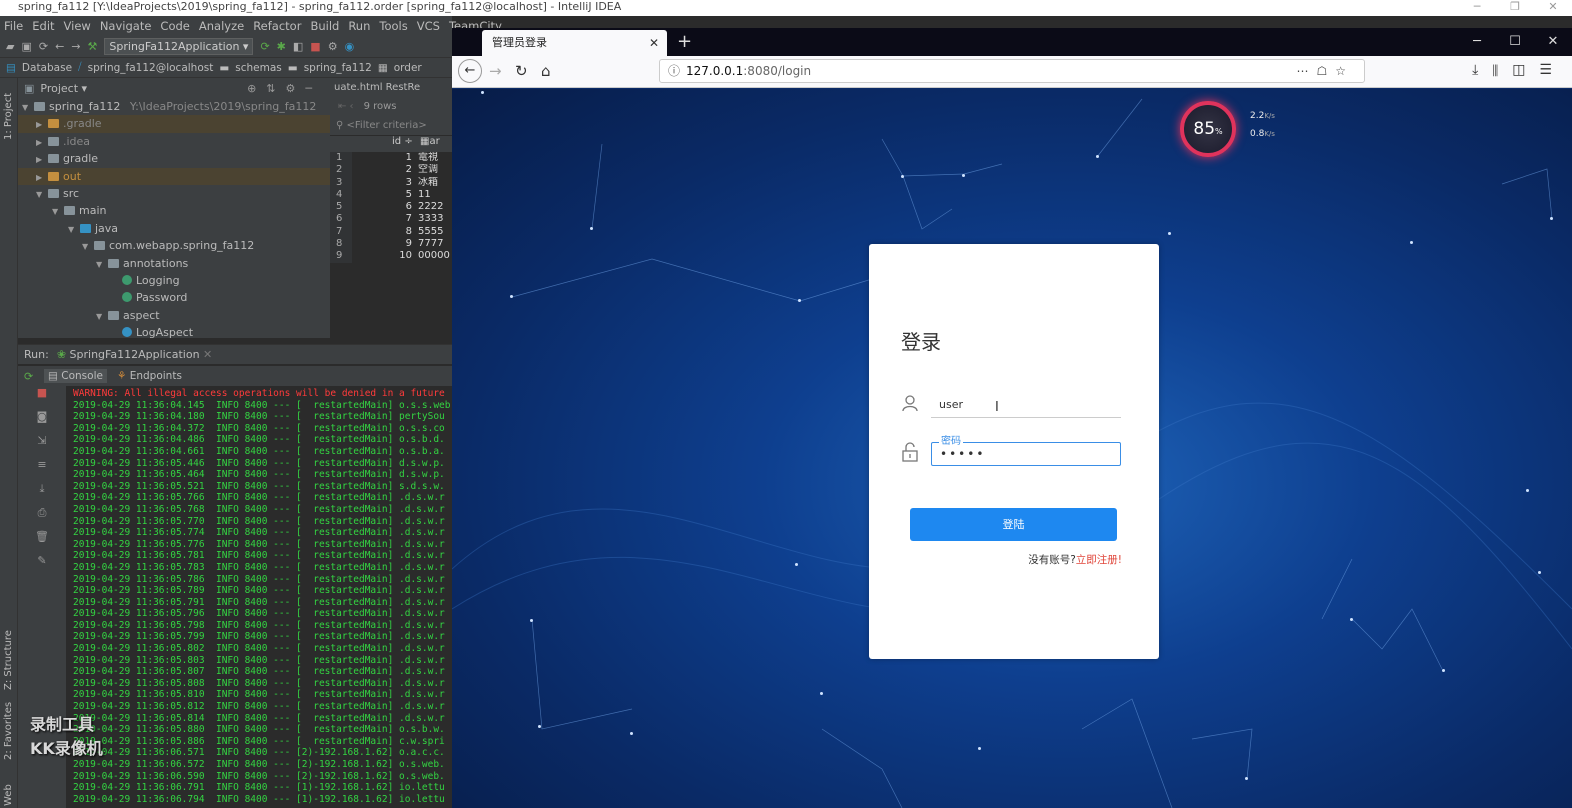 This screenshot has width=1572, height=808. Describe the element at coordinates (391, 88) in the screenshot. I see `editor-tabs: uate.html RestRe` at that location.